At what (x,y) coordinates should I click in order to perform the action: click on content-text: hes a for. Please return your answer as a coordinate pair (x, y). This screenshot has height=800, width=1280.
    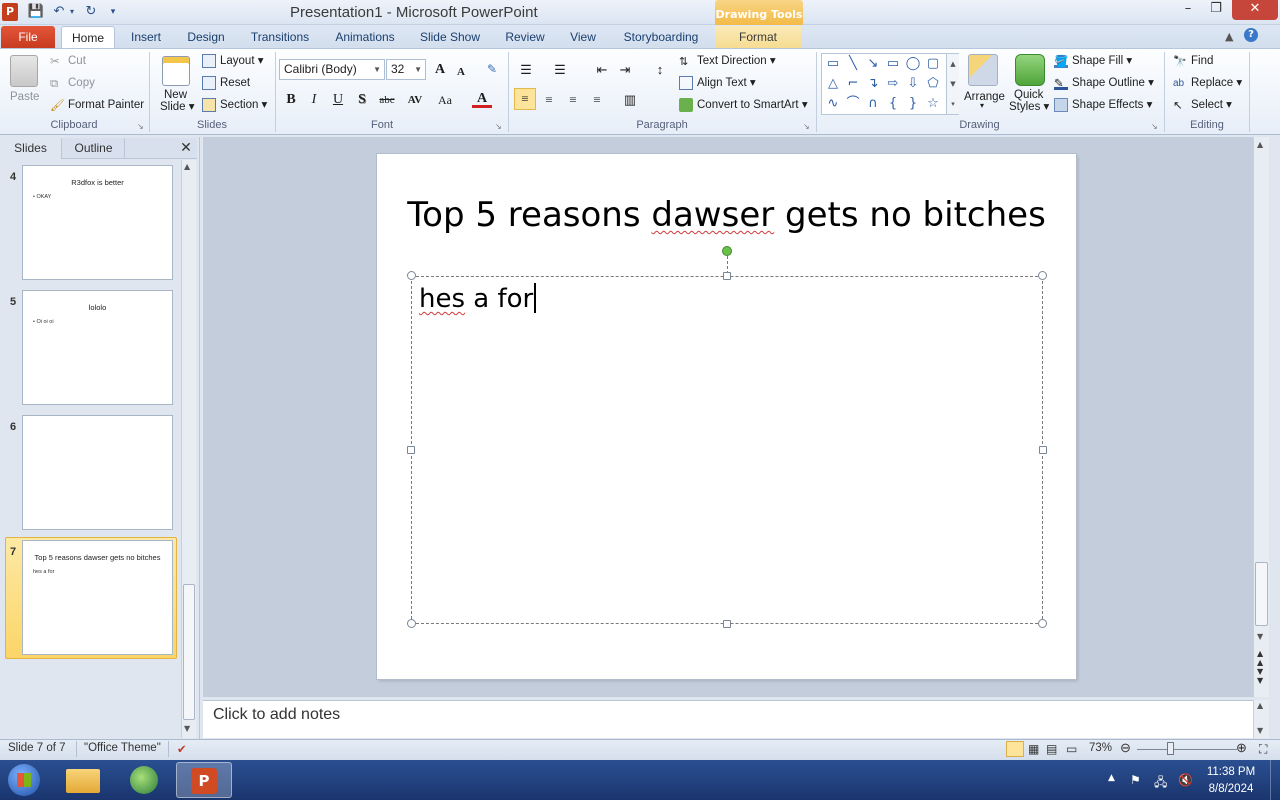
    Looking at the image, I should click on (478, 298).